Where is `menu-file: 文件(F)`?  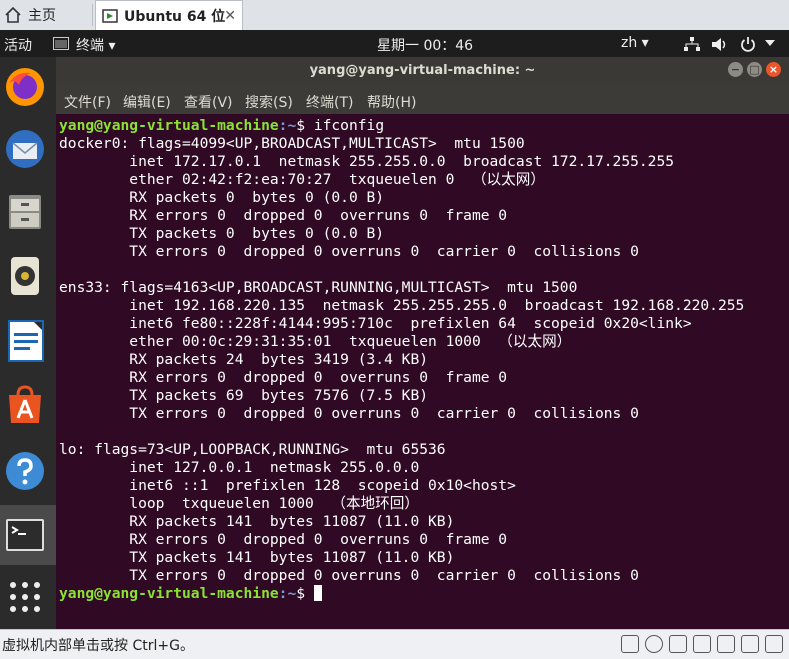 menu-file: 文件(F) is located at coordinates (87, 102).